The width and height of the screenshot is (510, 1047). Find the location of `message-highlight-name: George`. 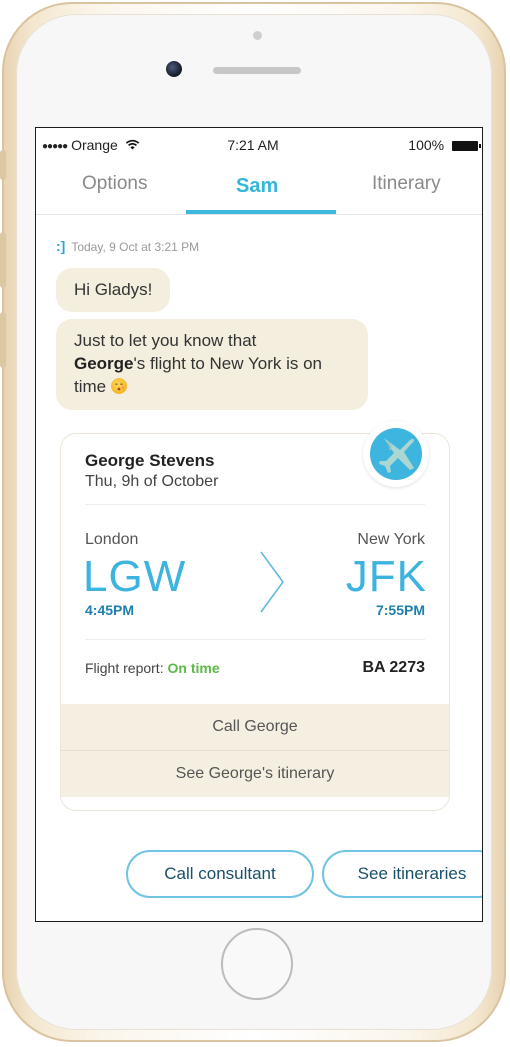

message-highlight-name: George is located at coordinates (104, 363).